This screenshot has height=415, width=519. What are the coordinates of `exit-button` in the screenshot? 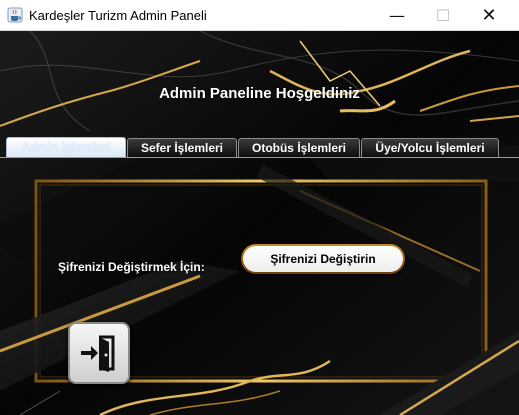 It's located at (99, 353).